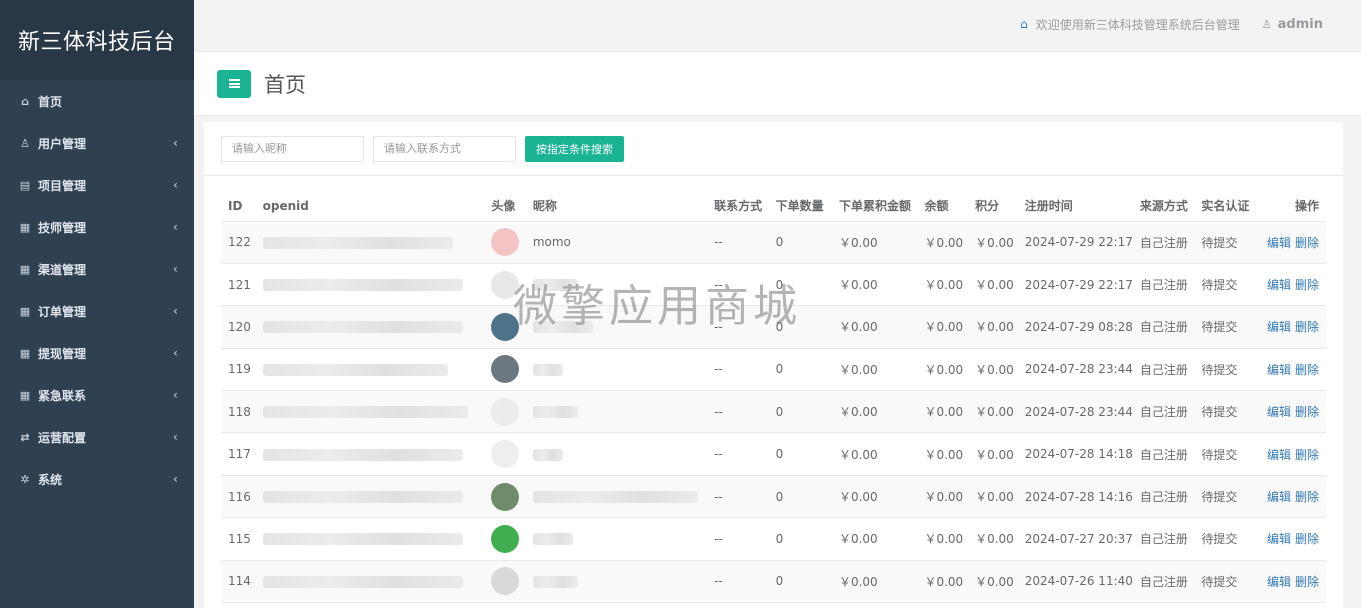  I want to click on sidebar-item-8: ⇄ 运营配置 ‹, so click(97, 437).